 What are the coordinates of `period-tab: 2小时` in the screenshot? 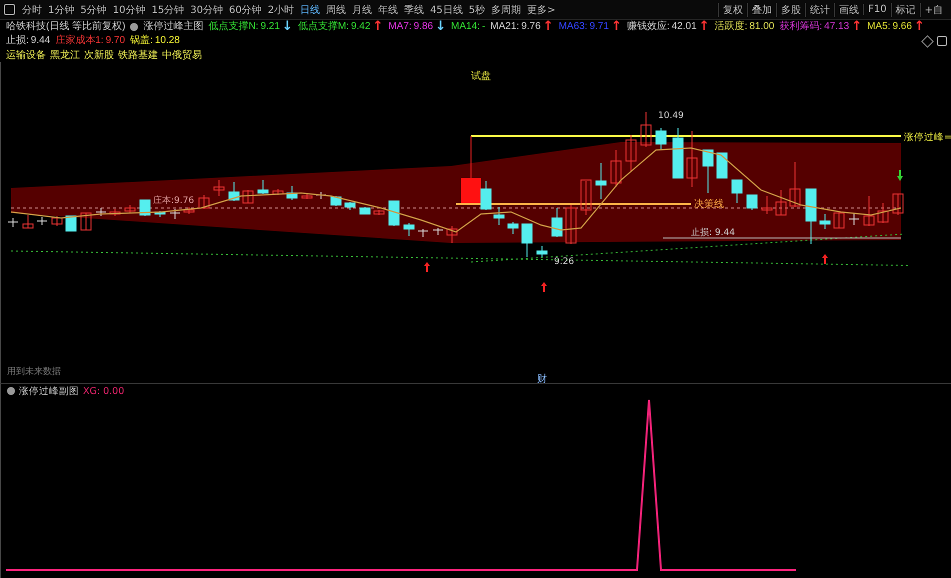 It's located at (281, 9).